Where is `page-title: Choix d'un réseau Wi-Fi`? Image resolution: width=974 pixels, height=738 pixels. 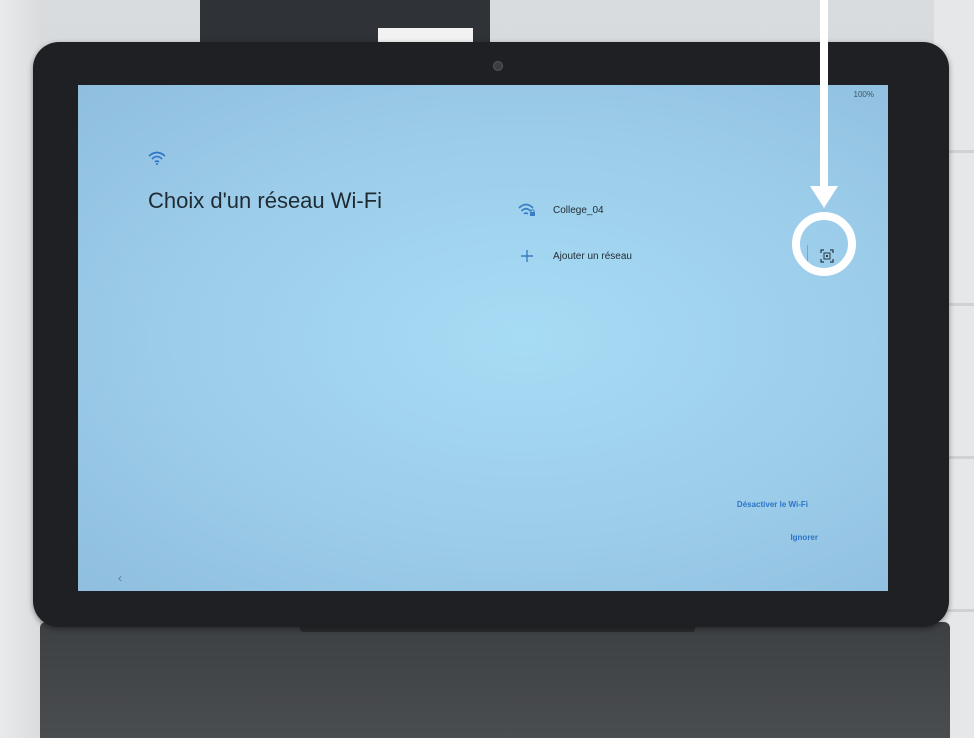
page-title: Choix d'un réseau Wi-Fi is located at coordinates (265, 200).